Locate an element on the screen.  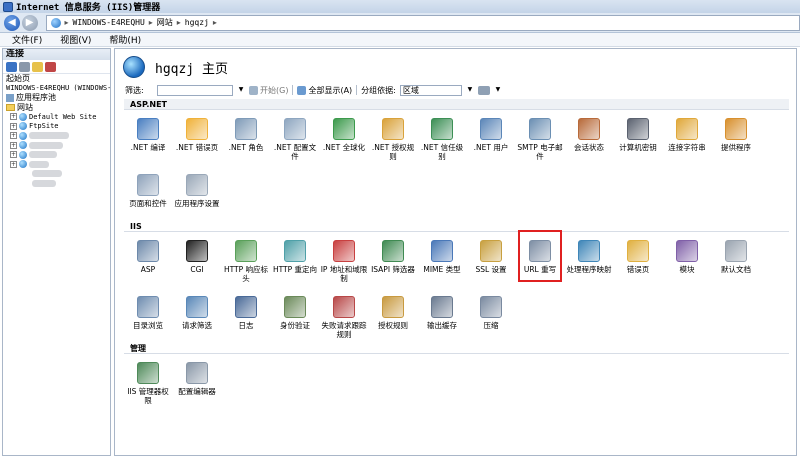
feature-item: SMTP 电子邮件 is located at coordinates (540, 139).